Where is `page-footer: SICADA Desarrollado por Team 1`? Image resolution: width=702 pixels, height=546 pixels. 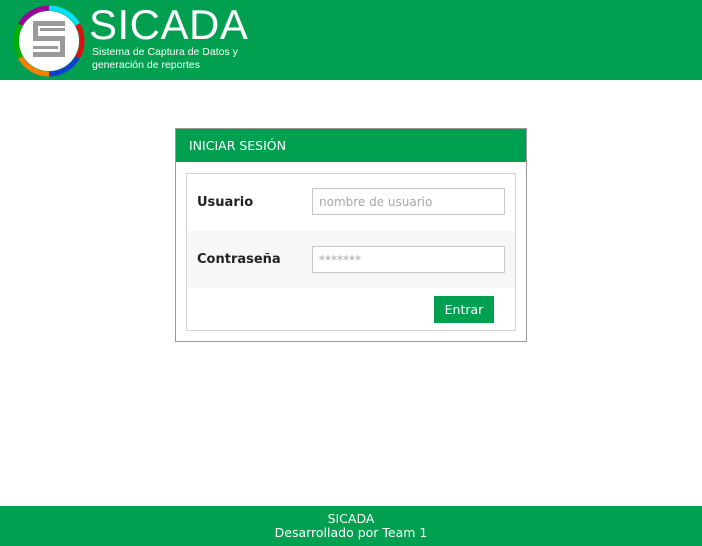
page-footer: SICADA Desarrollado por Team 1 is located at coordinates (351, 526).